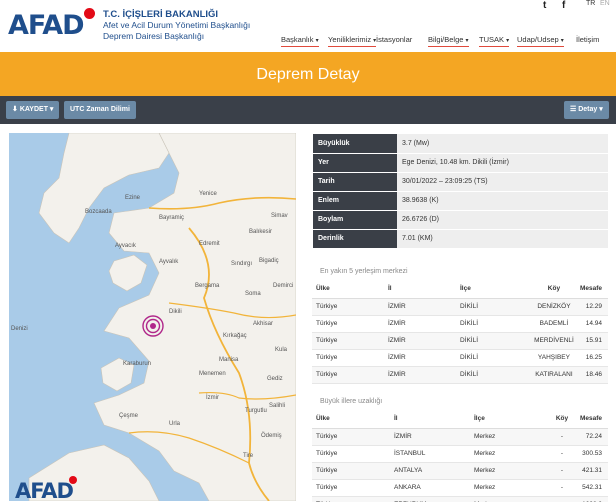  What do you see at coordinates (502, 201) in the screenshot?
I see `detail-value: 38.9638 (K)` at bounding box center [502, 201].